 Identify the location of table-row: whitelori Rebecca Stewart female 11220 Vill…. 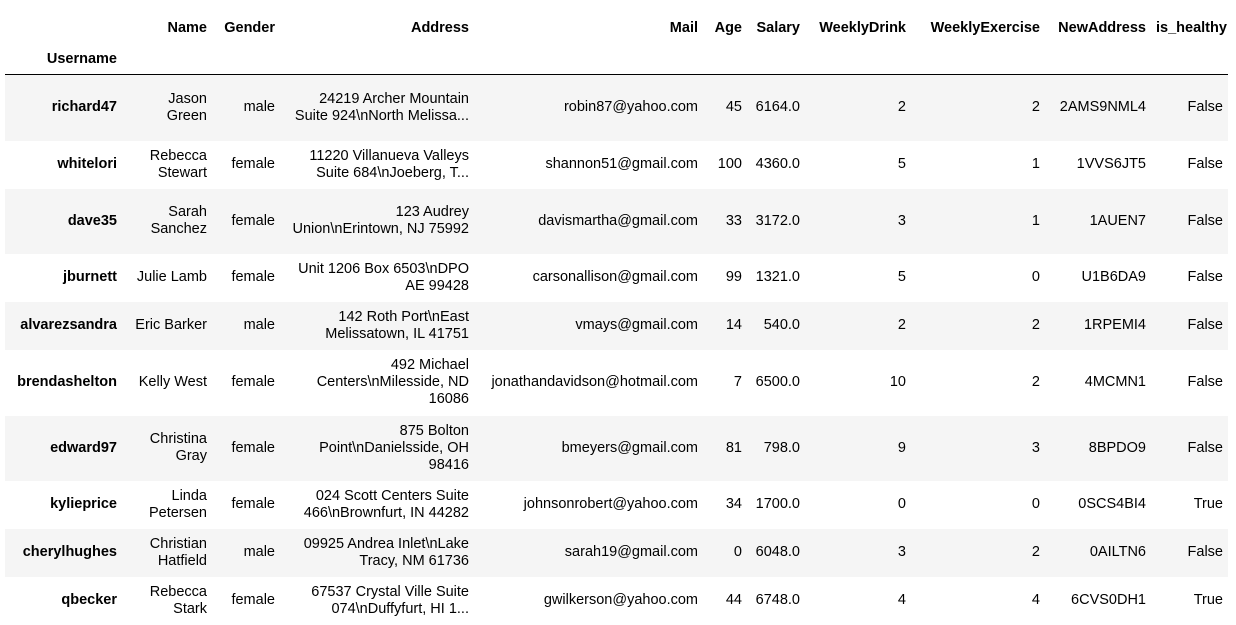
(616, 164).